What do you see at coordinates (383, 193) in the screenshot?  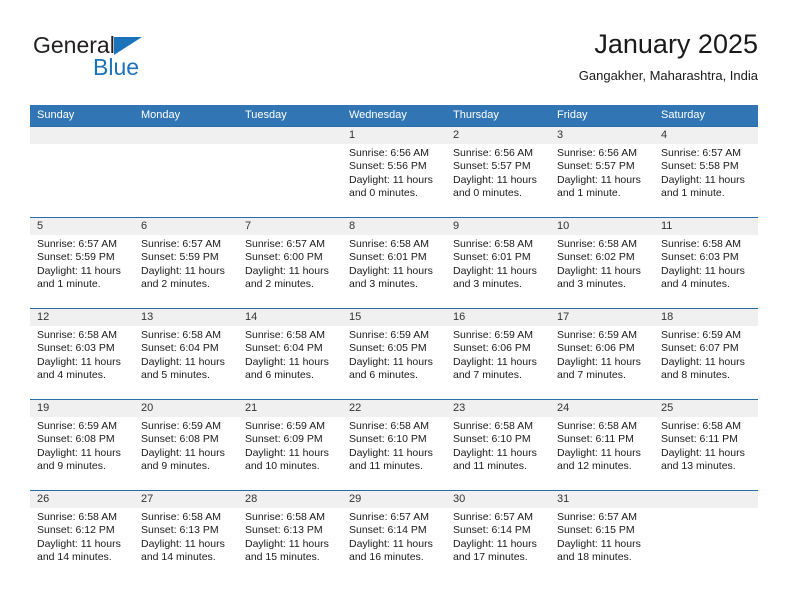 I see `daylight-duration-line2: and 0 minutes.` at bounding box center [383, 193].